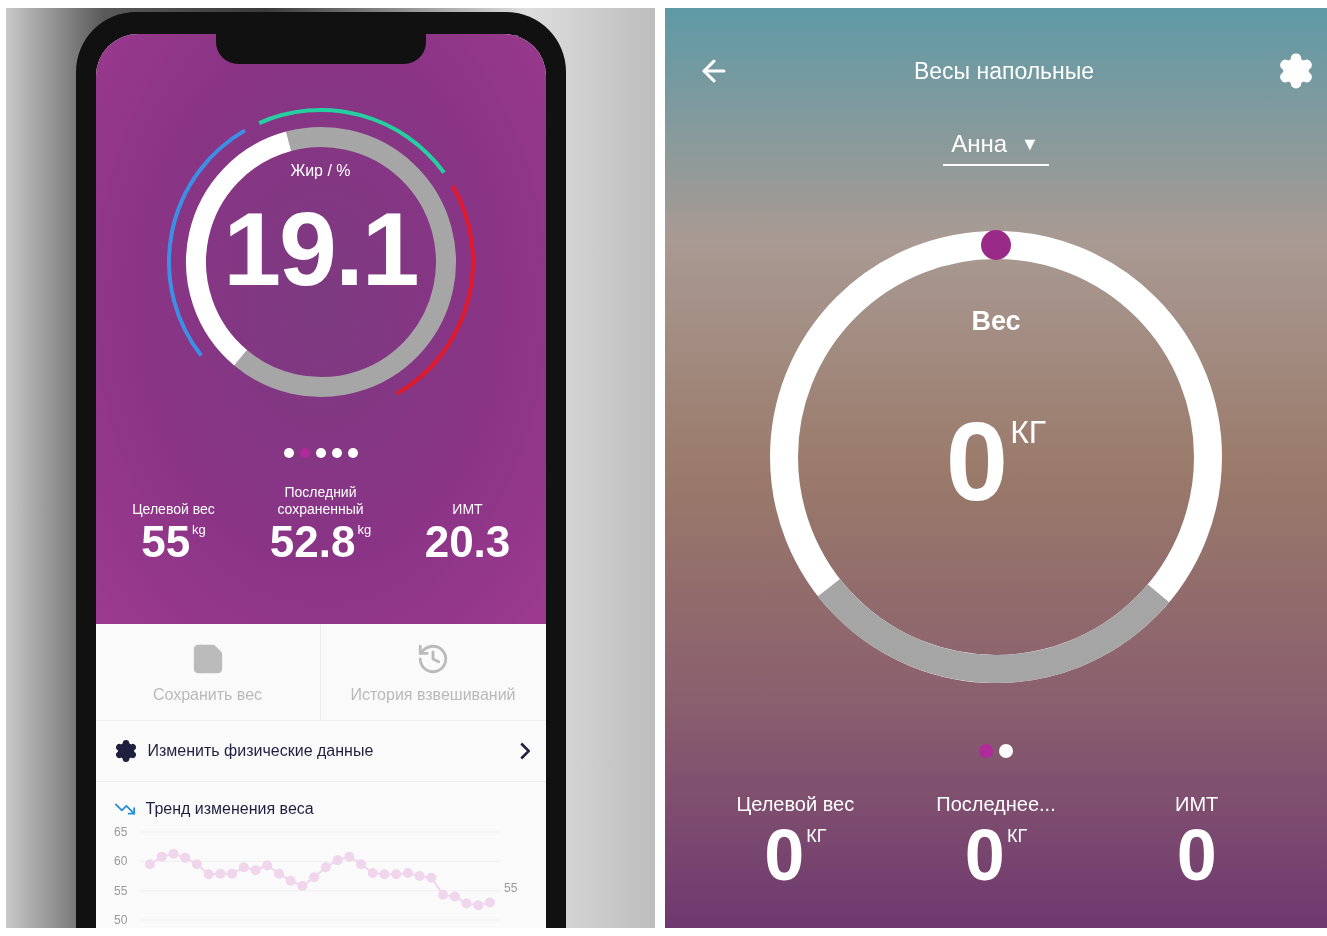  What do you see at coordinates (312, 541) in the screenshot?
I see `stat-value: 52.8` at bounding box center [312, 541].